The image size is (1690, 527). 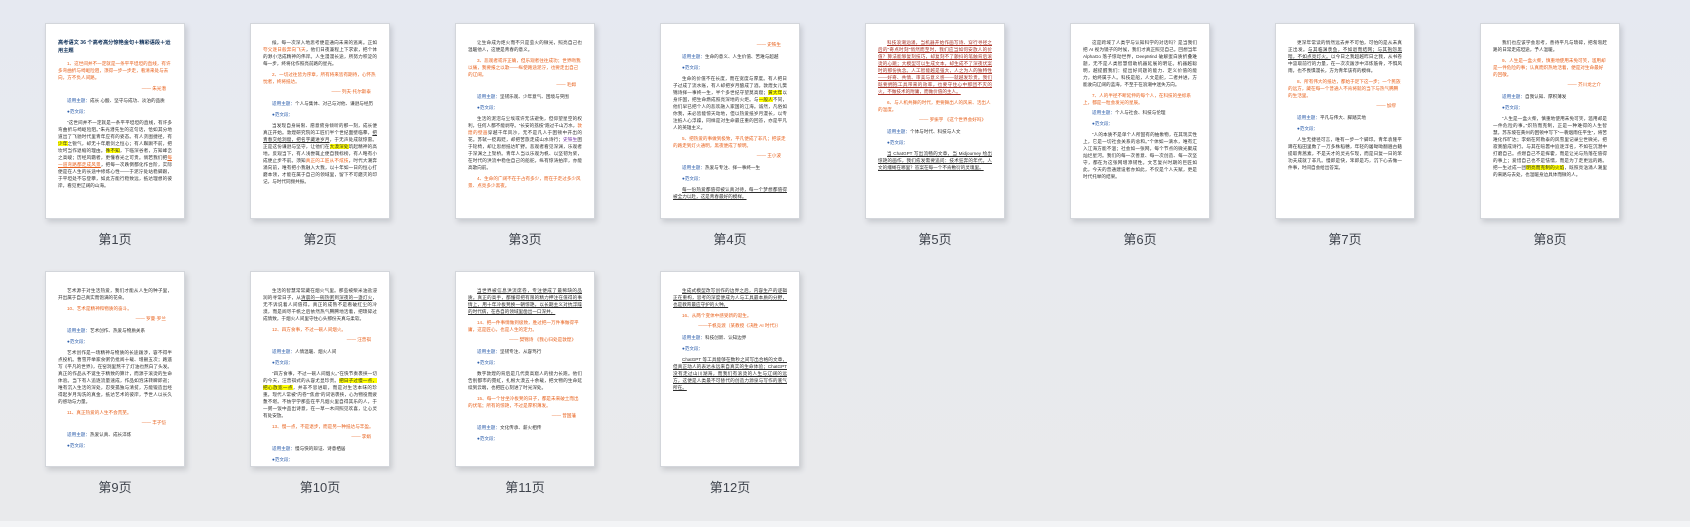 What do you see at coordinates (115, 487) in the screenshot?
I see `page-label: 第9页` at bounding box center [115, 487].